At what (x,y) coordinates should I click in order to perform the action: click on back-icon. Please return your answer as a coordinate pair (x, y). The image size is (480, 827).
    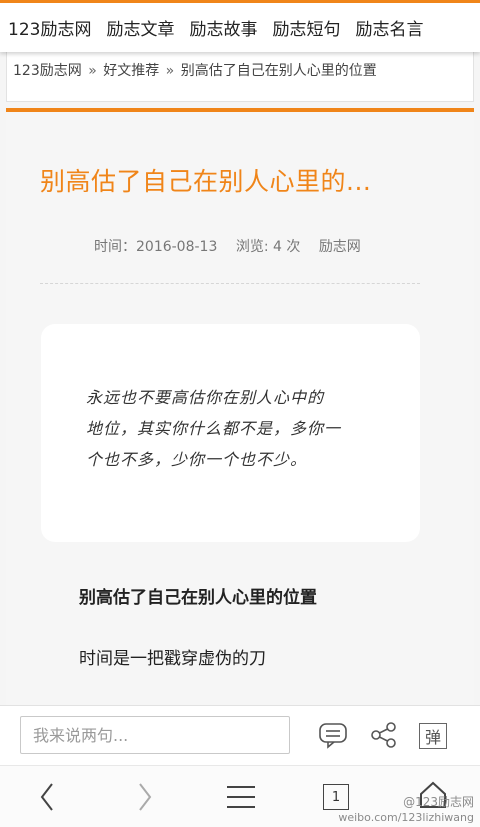
    Looking at the image, I should click on (47, 799).